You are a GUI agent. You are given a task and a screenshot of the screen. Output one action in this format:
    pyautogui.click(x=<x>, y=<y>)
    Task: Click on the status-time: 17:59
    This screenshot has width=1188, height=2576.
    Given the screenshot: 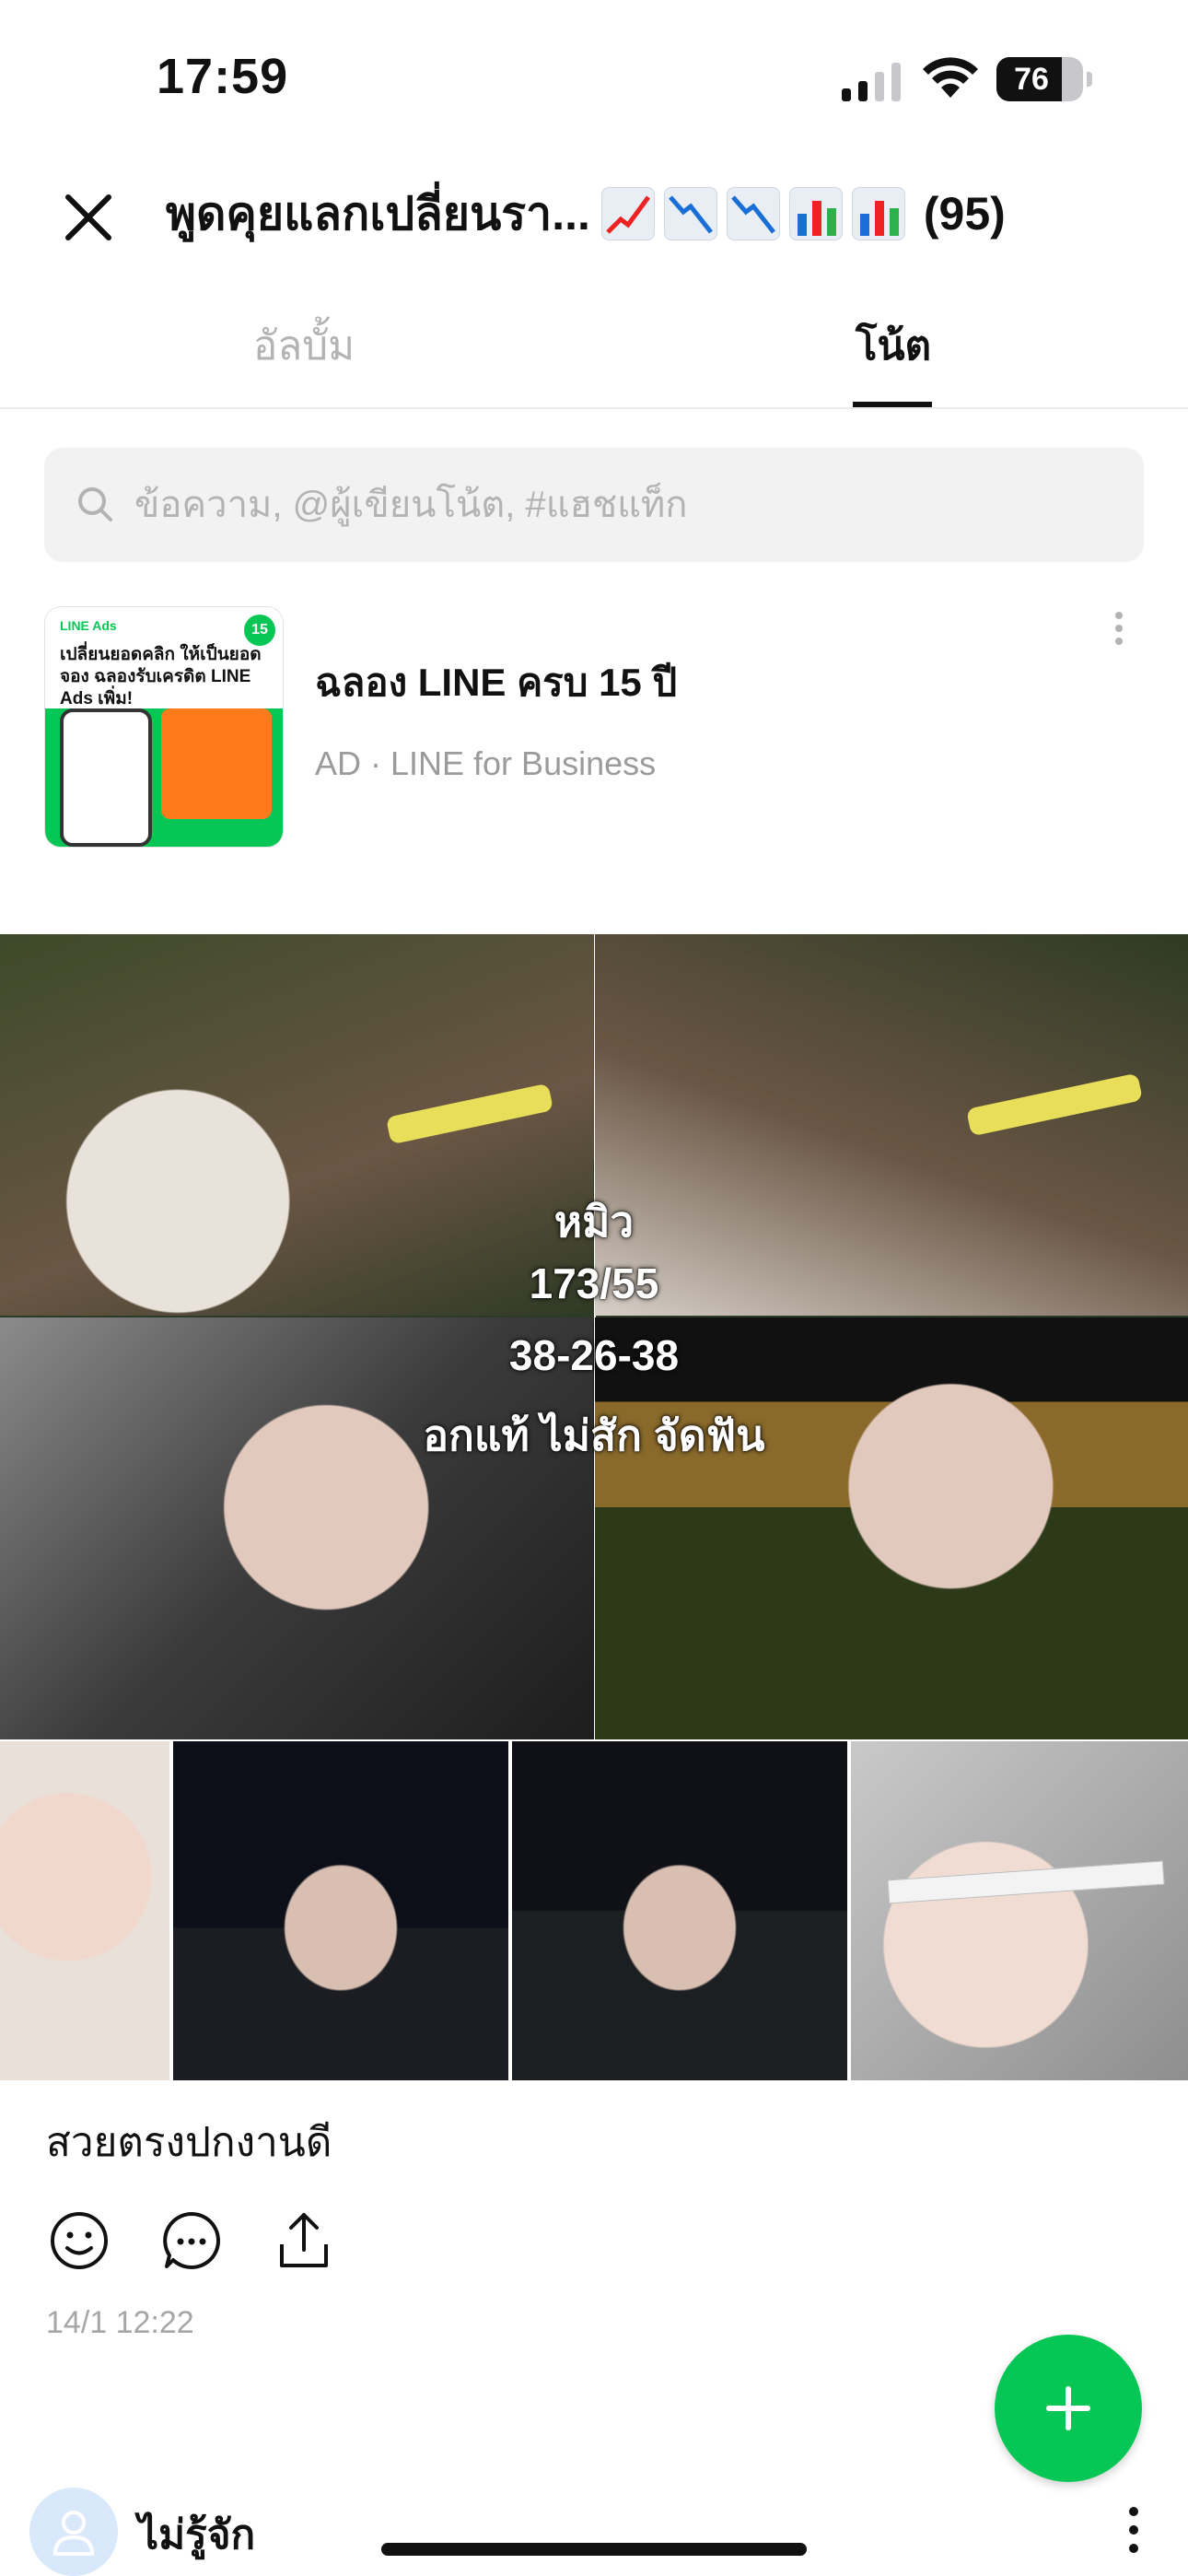 What is the action you would take?
    pyautogui.click(x=223, y=76)
    